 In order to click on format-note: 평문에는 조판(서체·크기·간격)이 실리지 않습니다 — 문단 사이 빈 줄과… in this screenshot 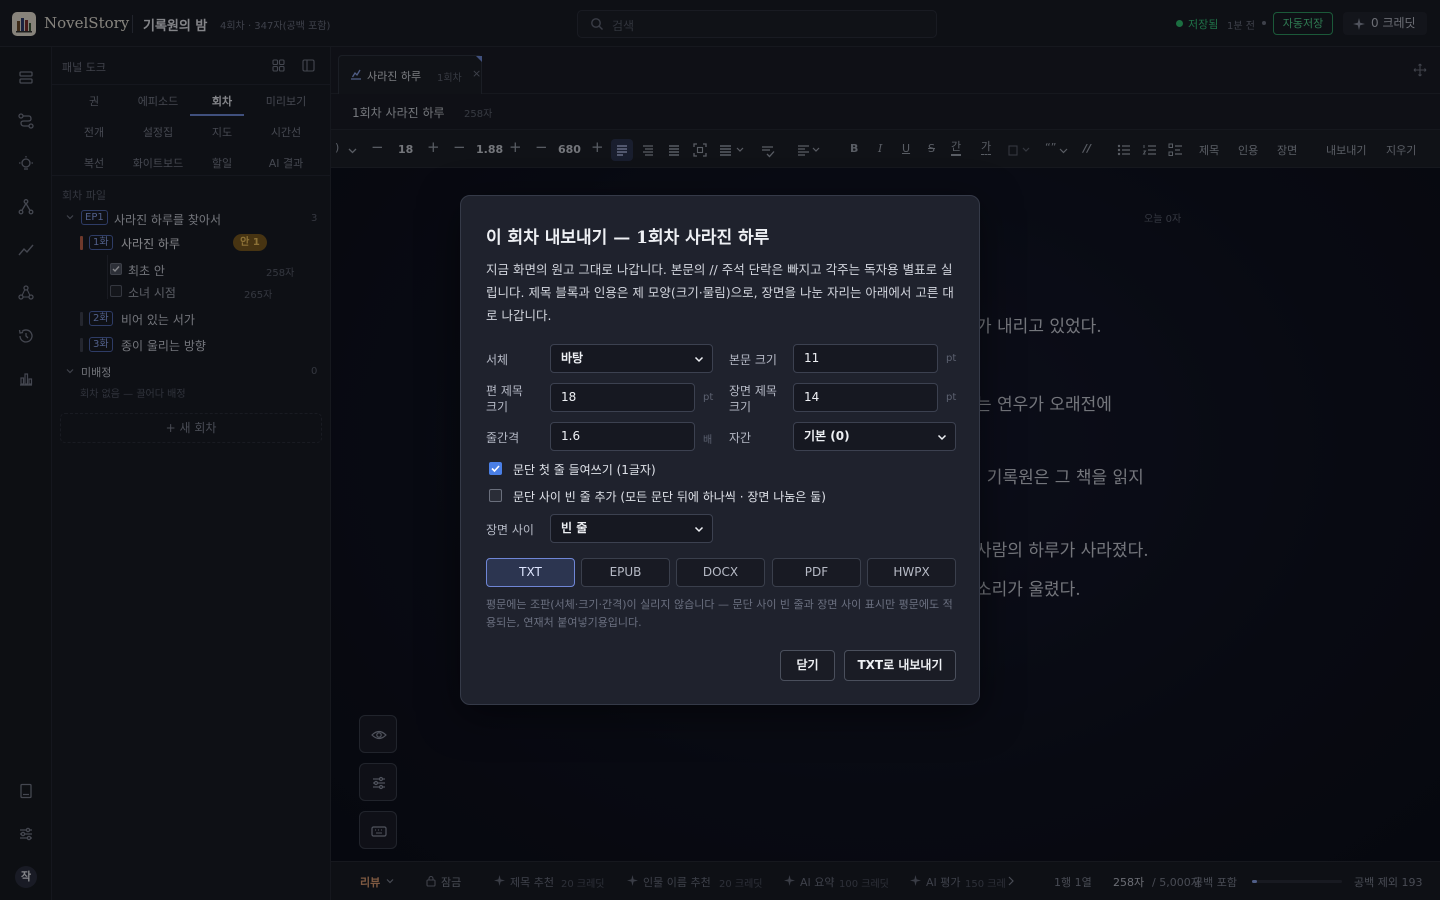, I will do `click(719, 613)`.